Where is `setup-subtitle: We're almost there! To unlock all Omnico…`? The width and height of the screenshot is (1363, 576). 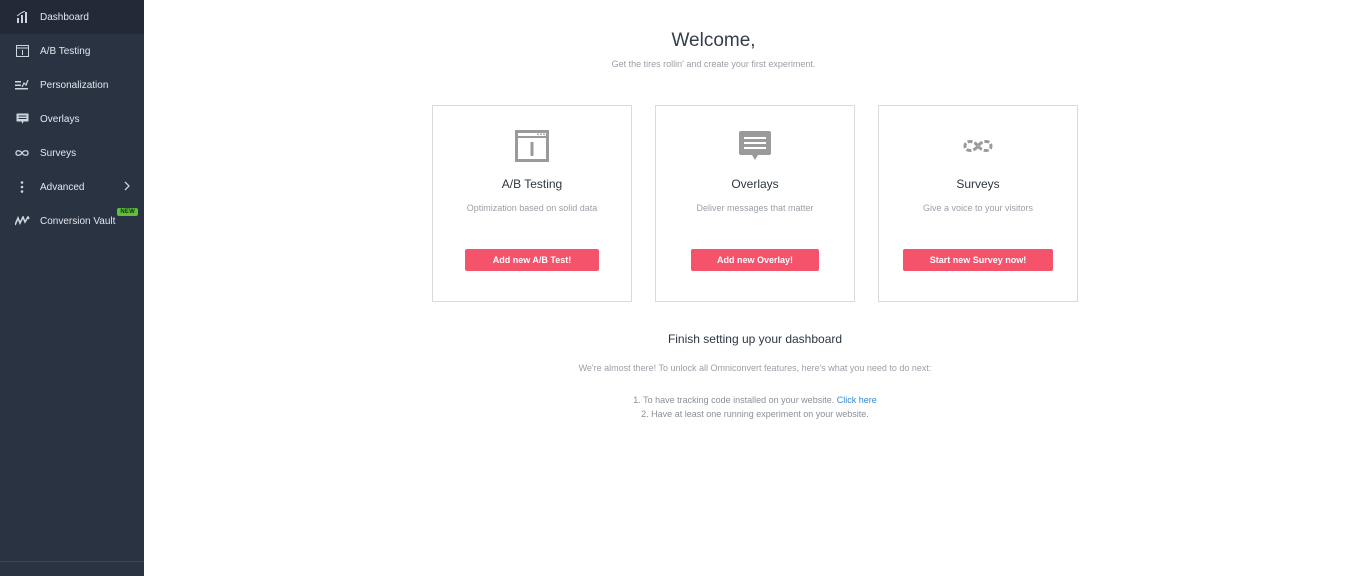 setup-subtitle: We're almost there! To unlock all Omnico… is located at coordinates (755, 368).